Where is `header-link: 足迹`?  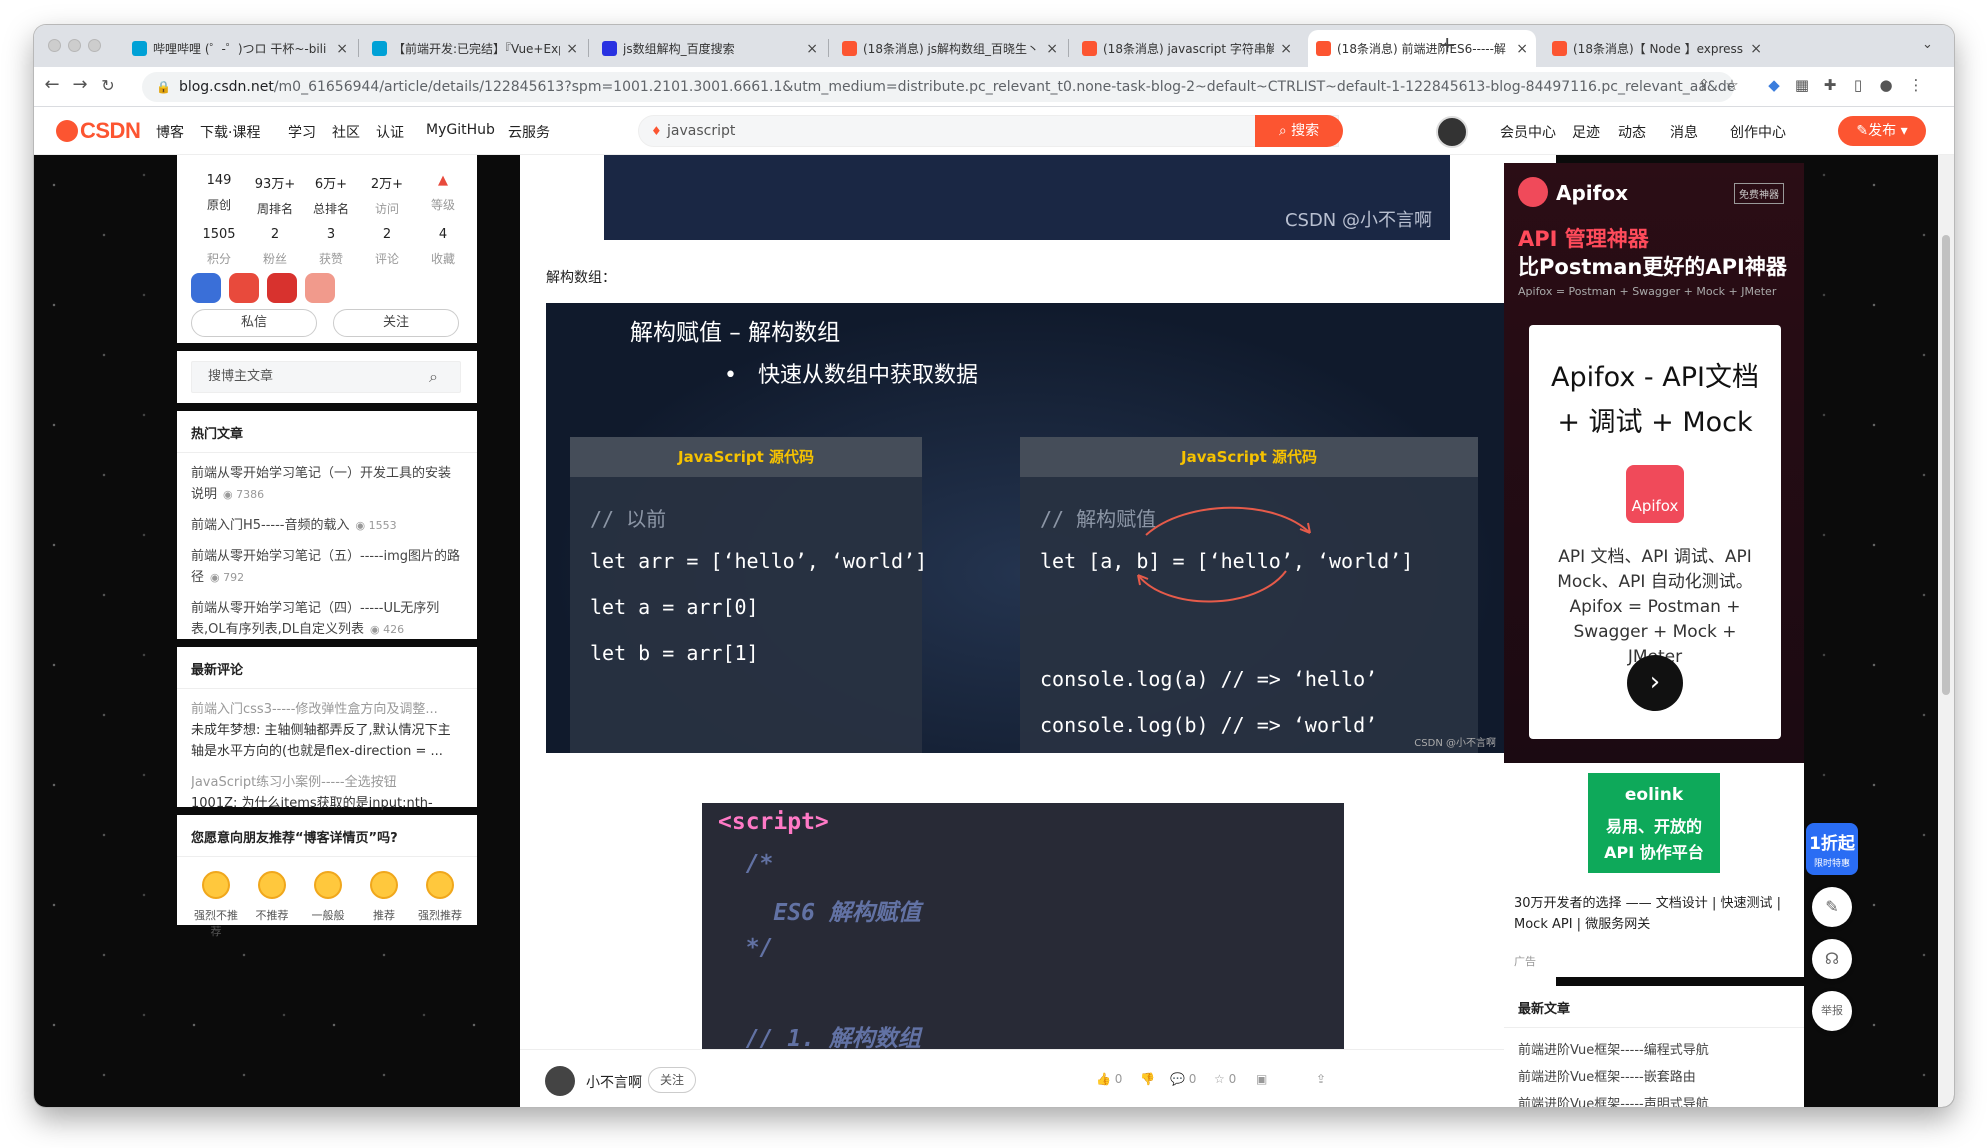
header-link: 足迹 is located at coordinates (1586, 132).